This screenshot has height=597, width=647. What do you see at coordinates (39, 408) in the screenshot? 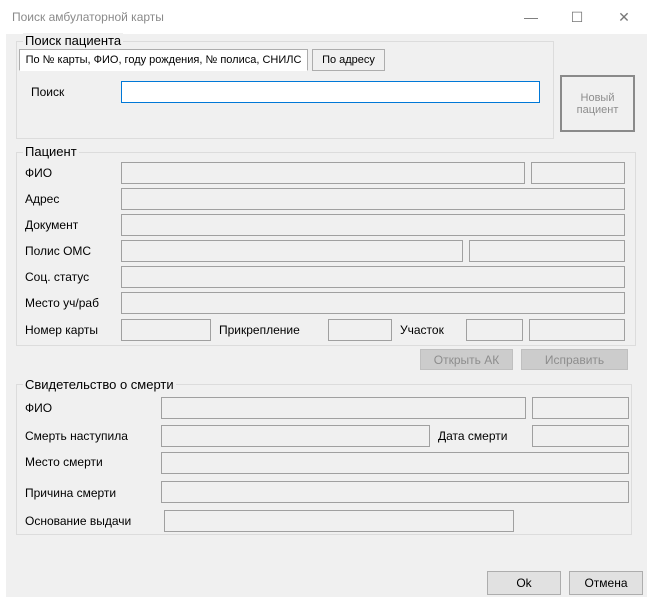
I see `death-fio-label: ФИО` at bounding box center [39, 408].